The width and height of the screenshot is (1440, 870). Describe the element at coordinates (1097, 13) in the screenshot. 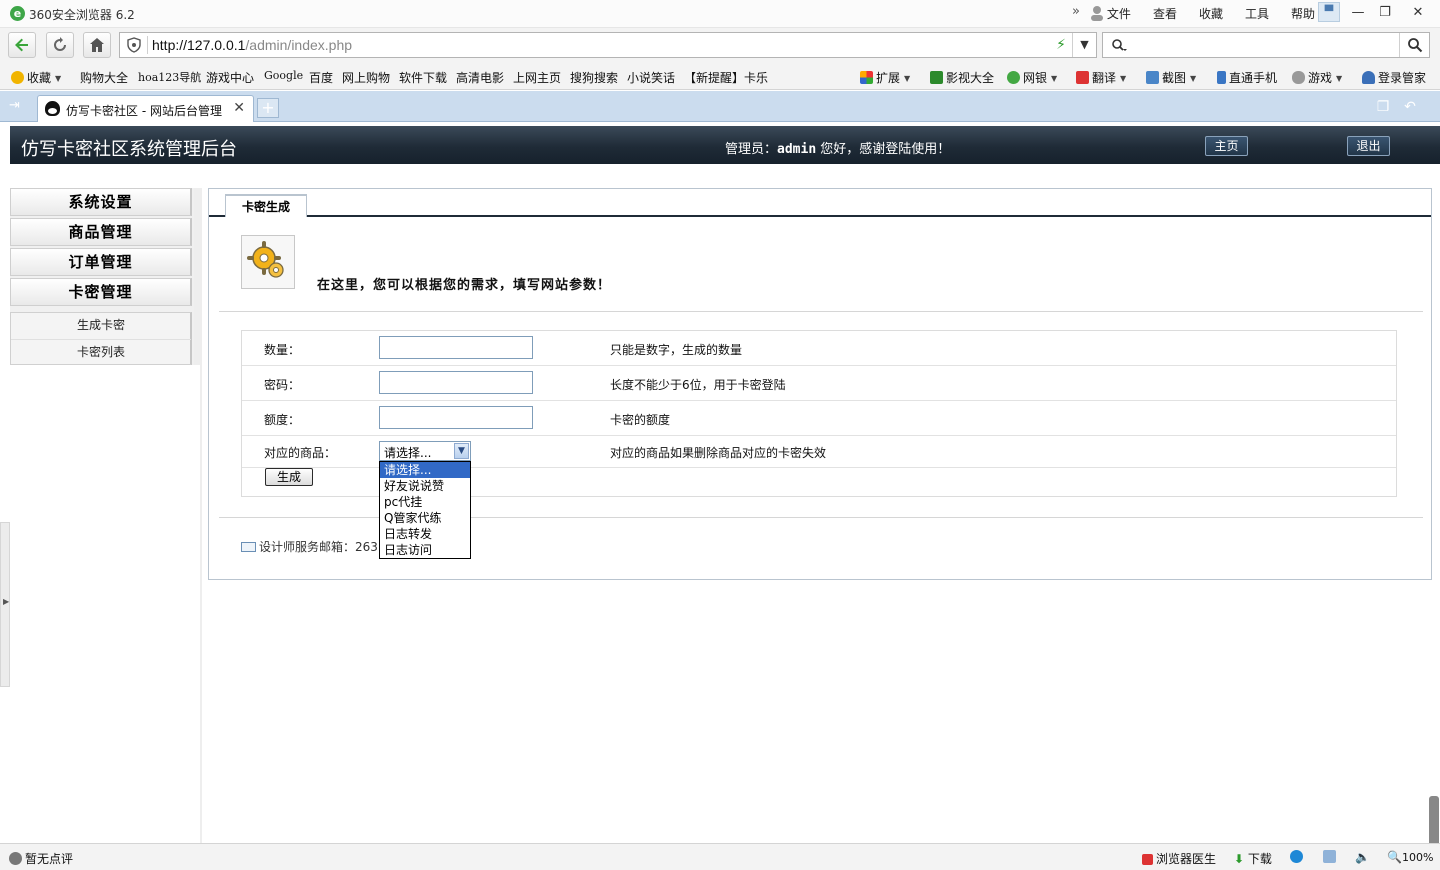

I see `user-account-icon` at that location.